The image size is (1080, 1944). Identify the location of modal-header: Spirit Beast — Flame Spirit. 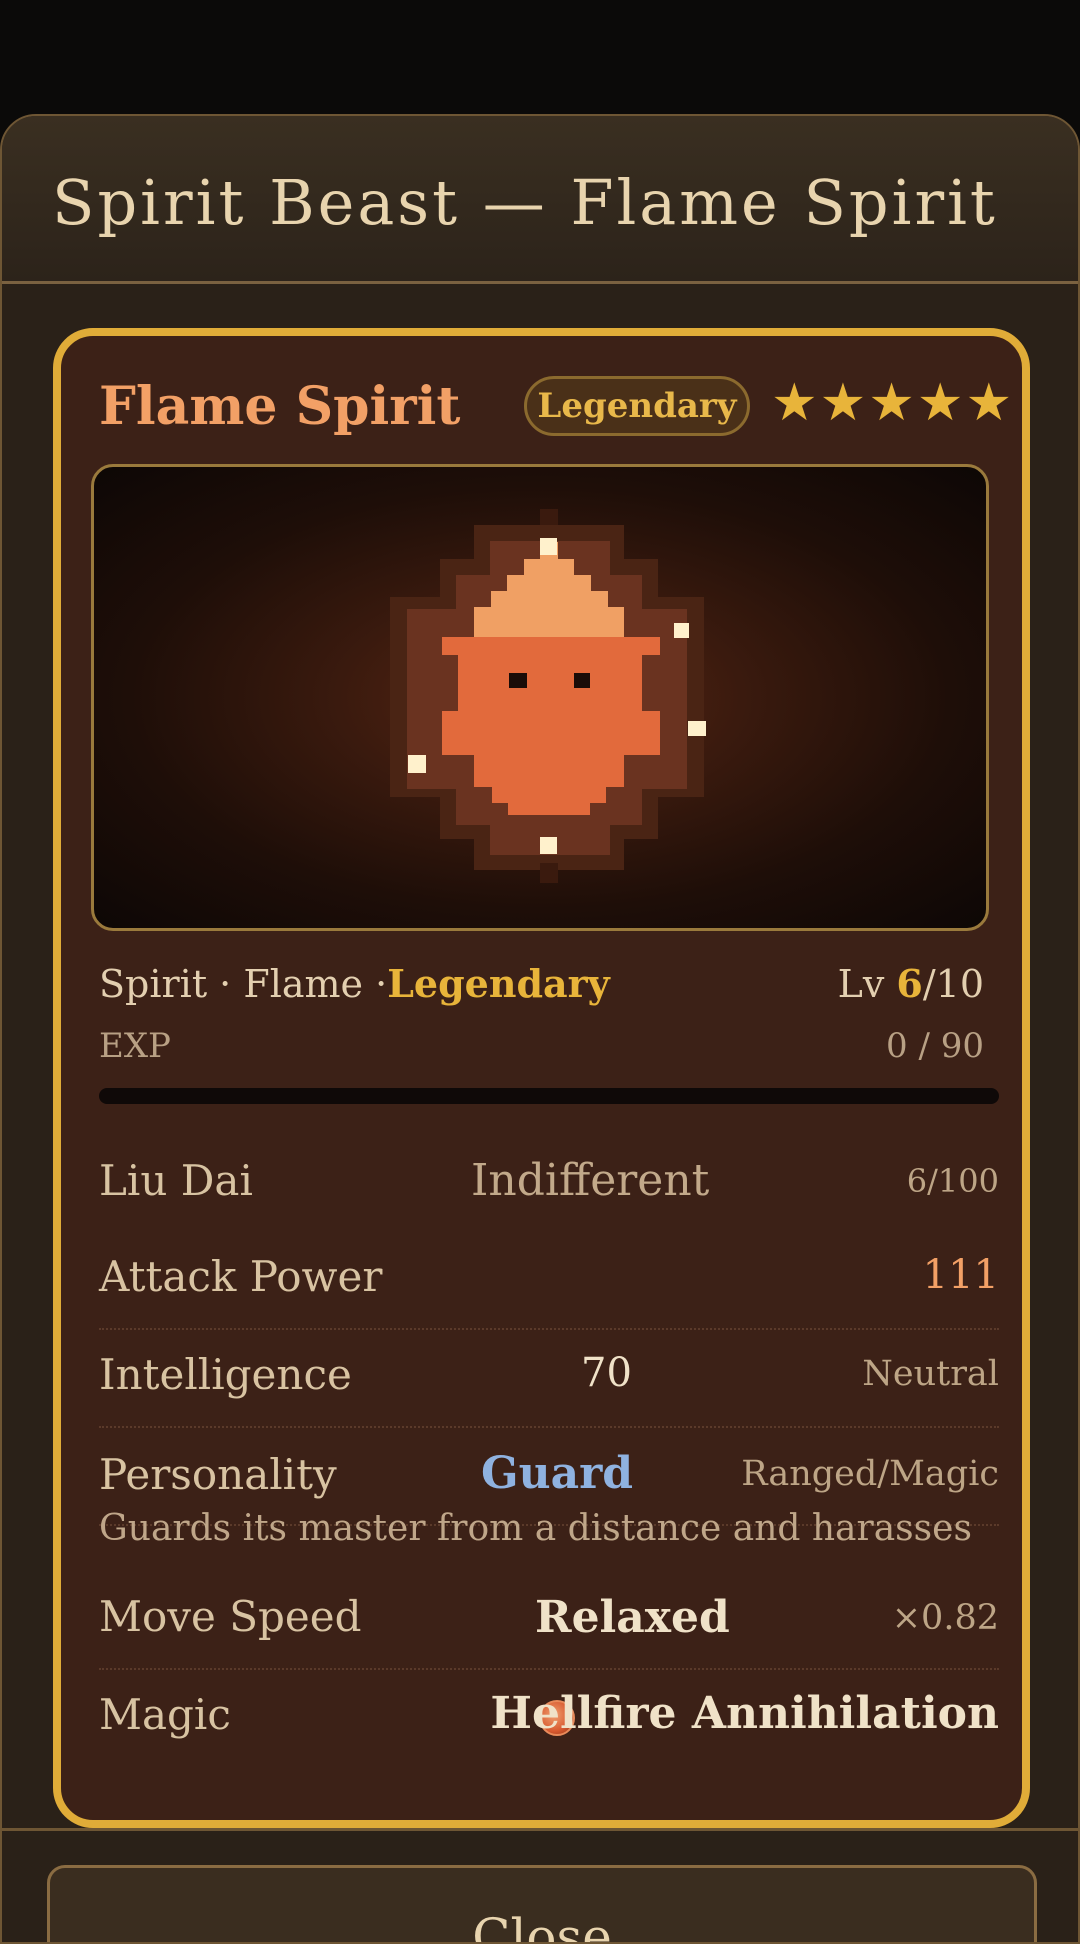
(540, 200).